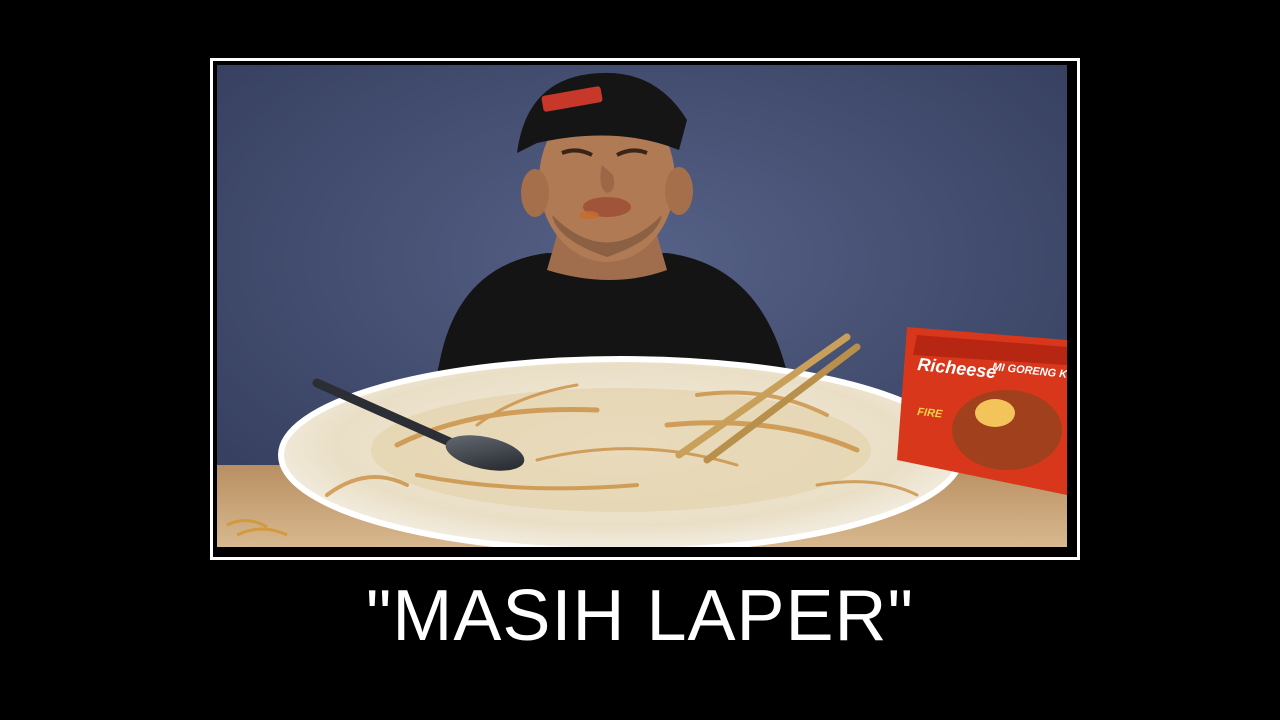 Image resolution: width=1280 pixels, height=720 pixels. I want to click on left-ear, so click(535, 193).